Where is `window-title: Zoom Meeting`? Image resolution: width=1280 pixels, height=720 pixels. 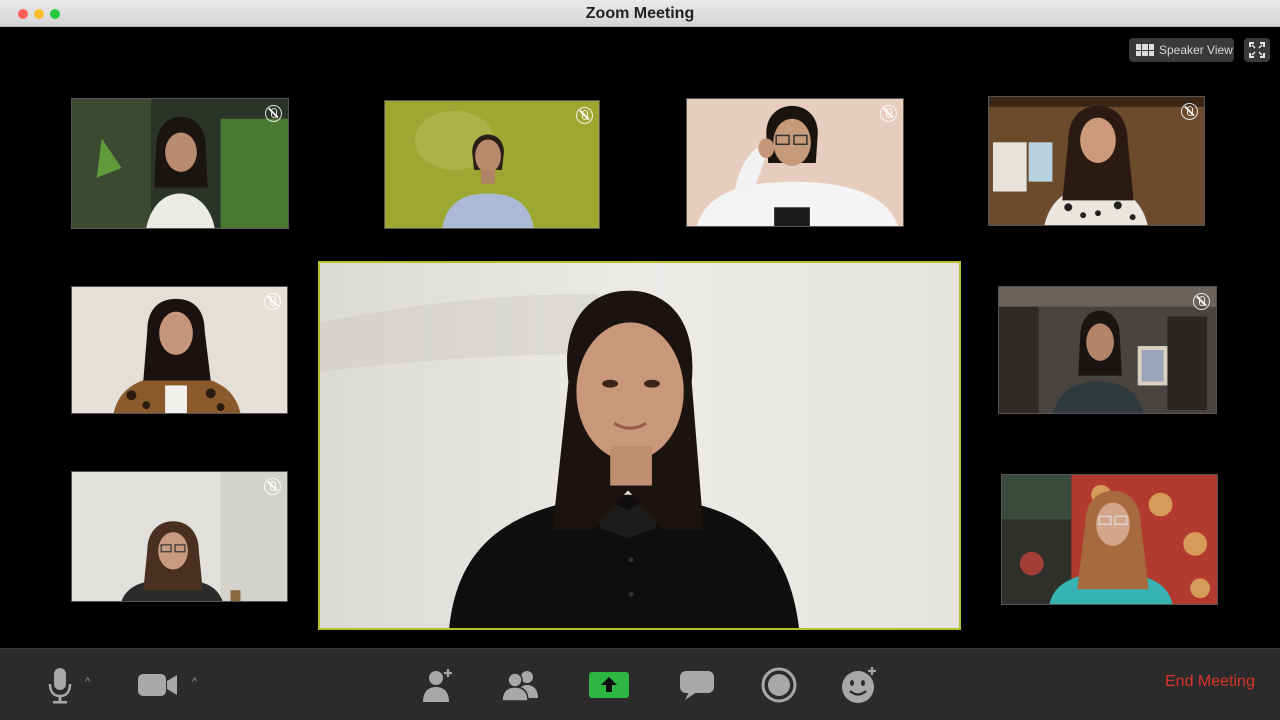 window-title: Zoom Meeting is located at coordinates (640, 13).